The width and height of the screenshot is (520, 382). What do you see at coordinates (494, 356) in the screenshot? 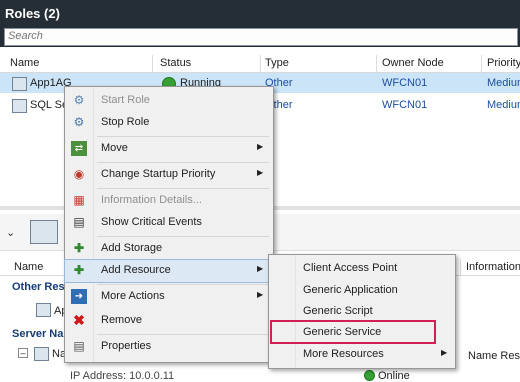
I see `name-resource-type: Name Res` at bounding box center [494, 356].